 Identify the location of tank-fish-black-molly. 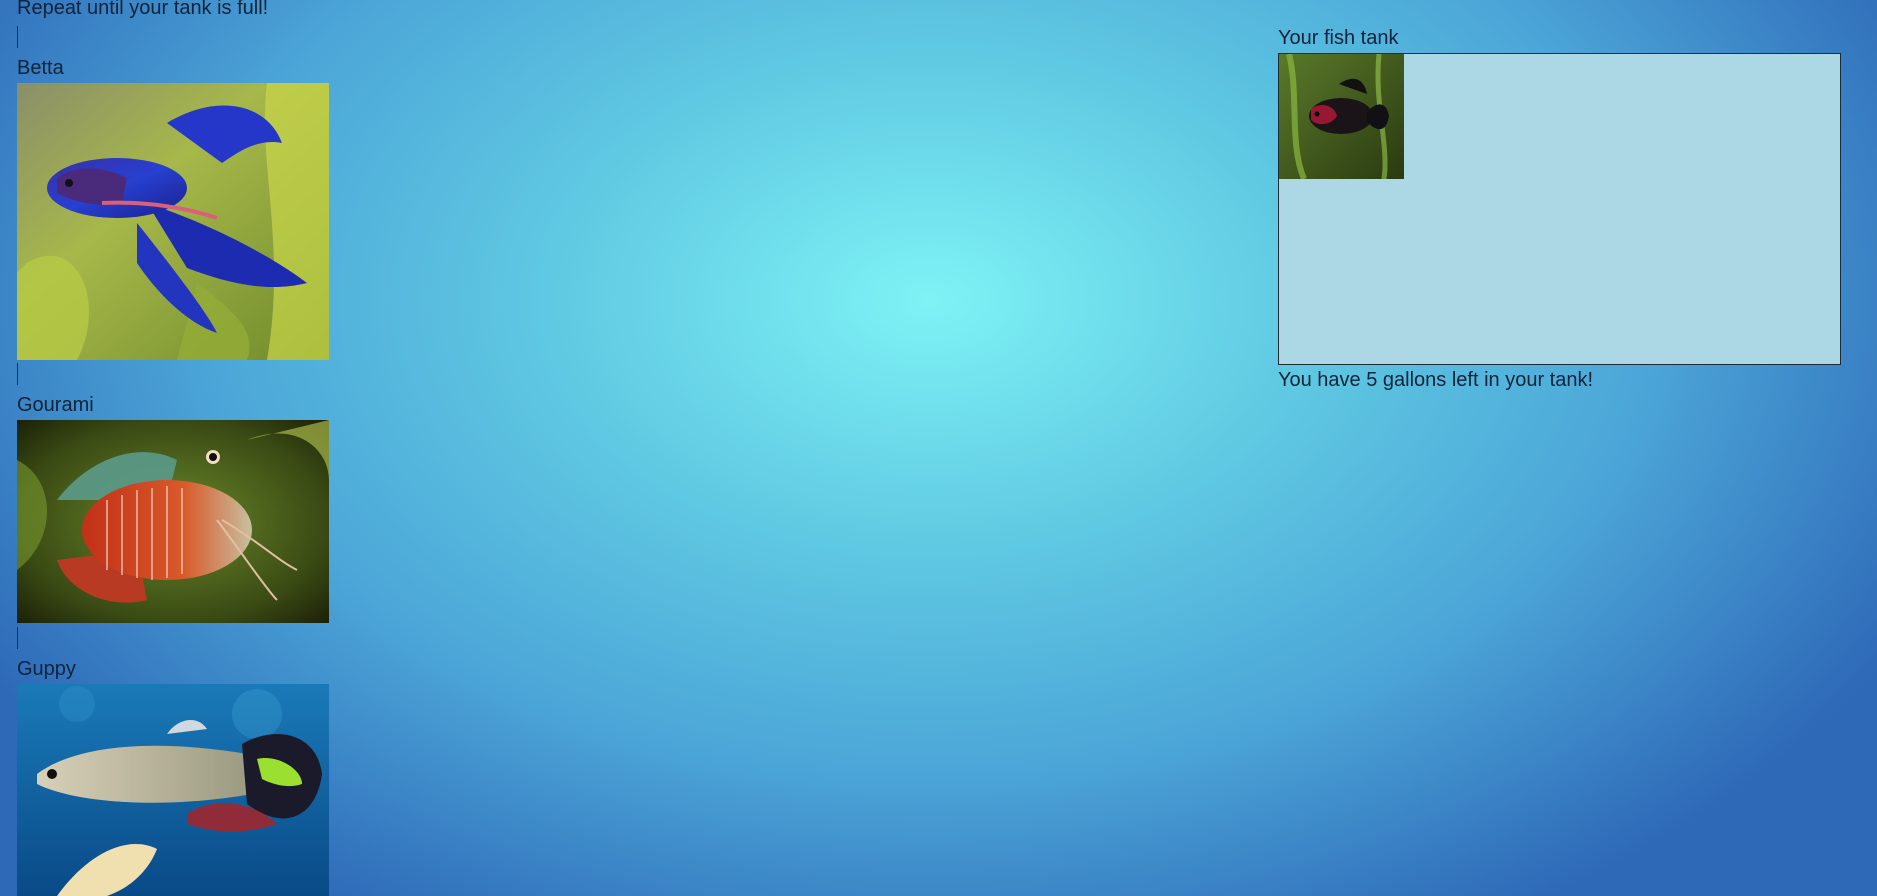
(1341, 116).